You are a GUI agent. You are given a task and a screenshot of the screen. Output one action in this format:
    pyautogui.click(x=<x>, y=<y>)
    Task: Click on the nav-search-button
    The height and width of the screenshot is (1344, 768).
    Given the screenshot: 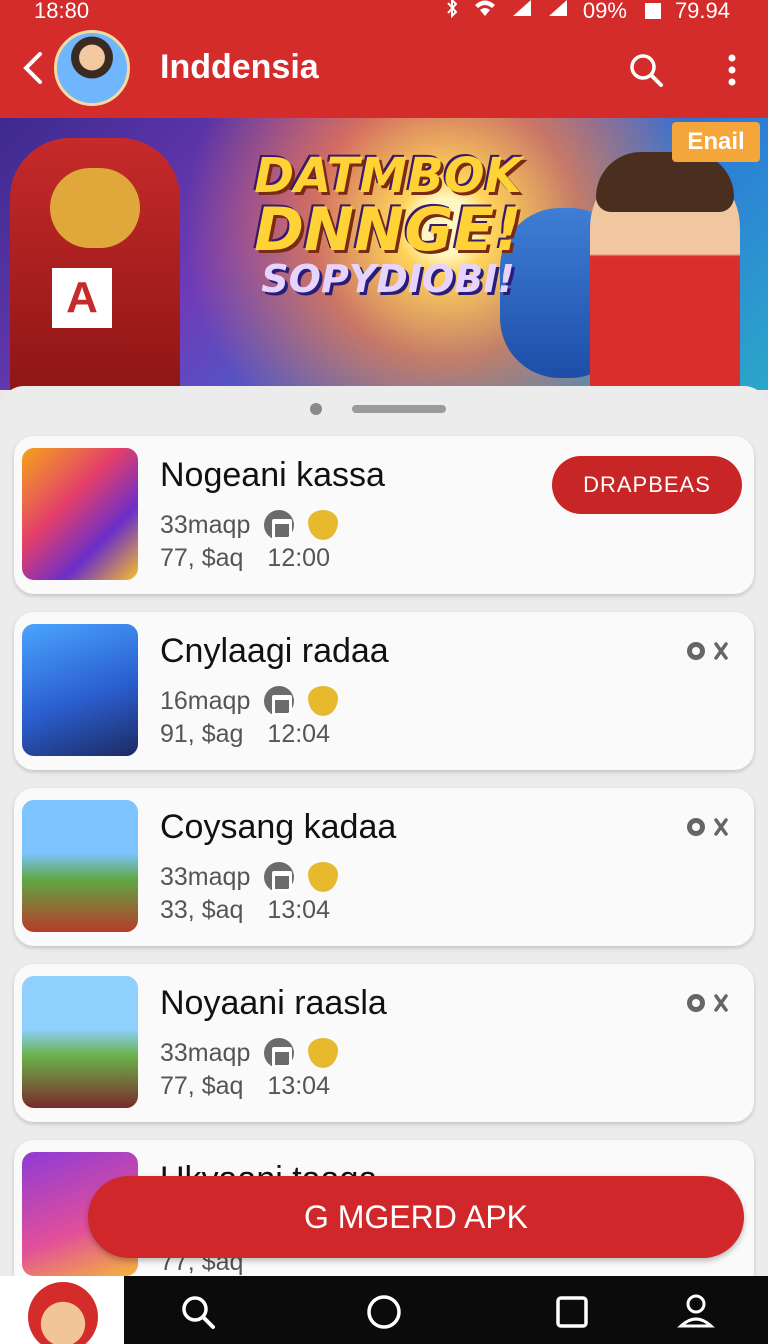 What is the action you would take?
    pyautogui.click(x=198, y=1312)
    